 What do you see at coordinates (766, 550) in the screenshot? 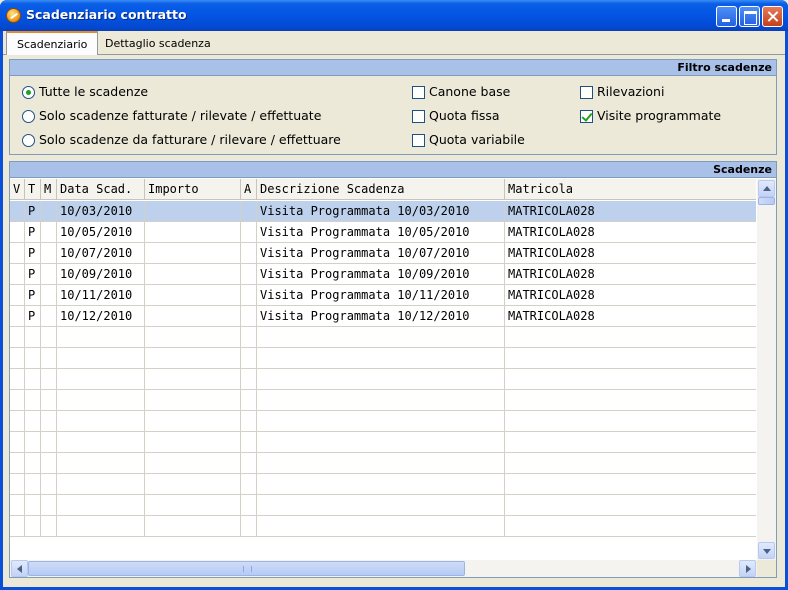
I see `scroll-down-button` at bounding box center [766, 550].